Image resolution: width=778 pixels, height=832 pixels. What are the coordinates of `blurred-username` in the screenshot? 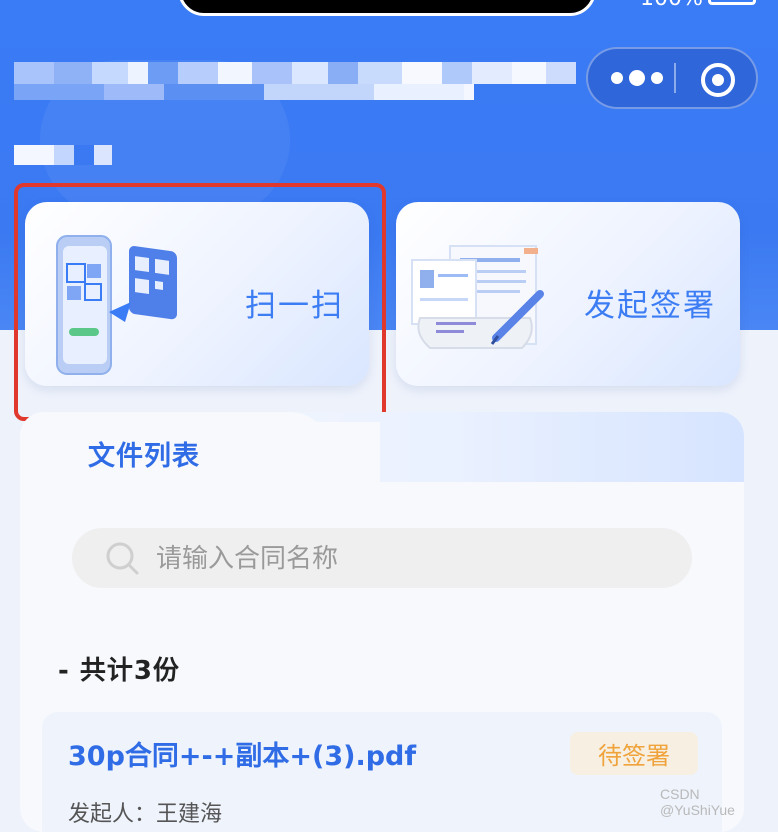 It's located at (295, 73).